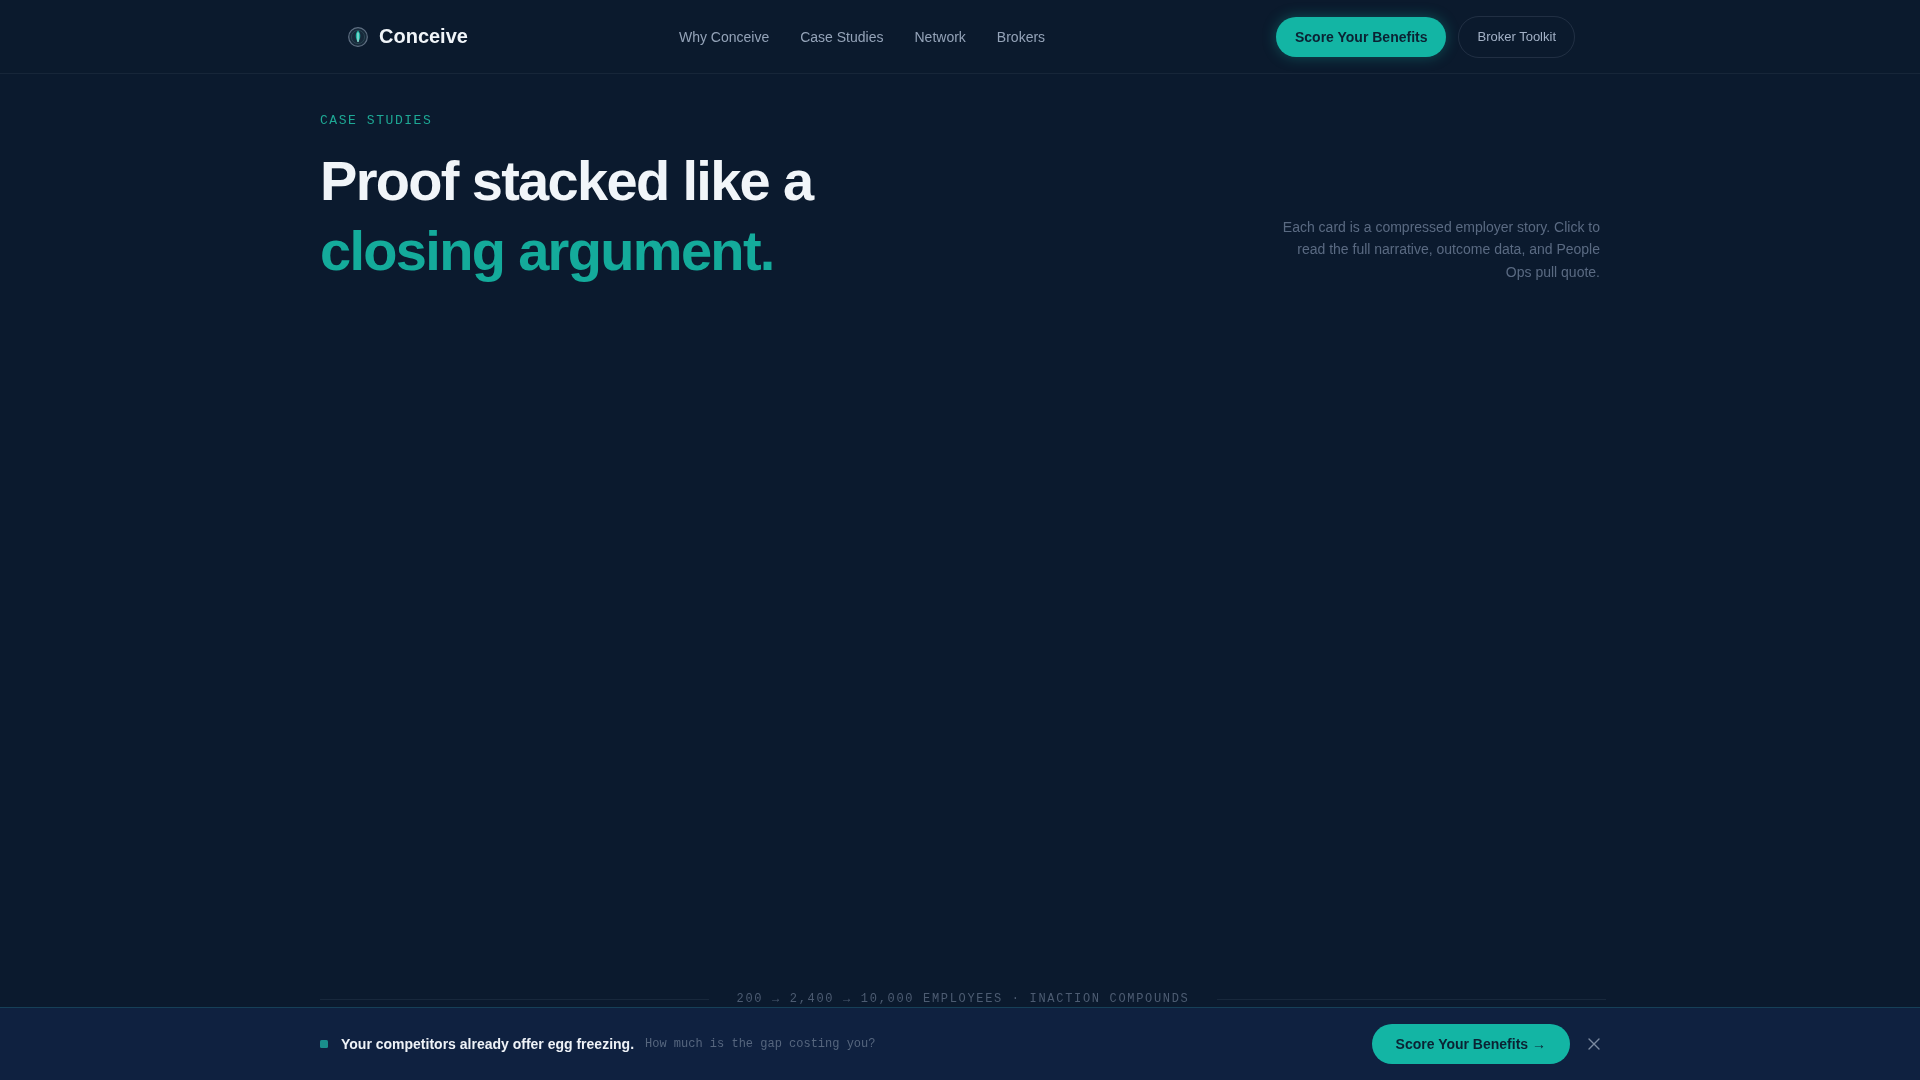 This screenshot has height=1080, width=1920. What do you see at coordinates (566, 216) in the screenshot?
I see `hero-headline: Proof stacked like a closing argument.` at bounding box center [566, 216].